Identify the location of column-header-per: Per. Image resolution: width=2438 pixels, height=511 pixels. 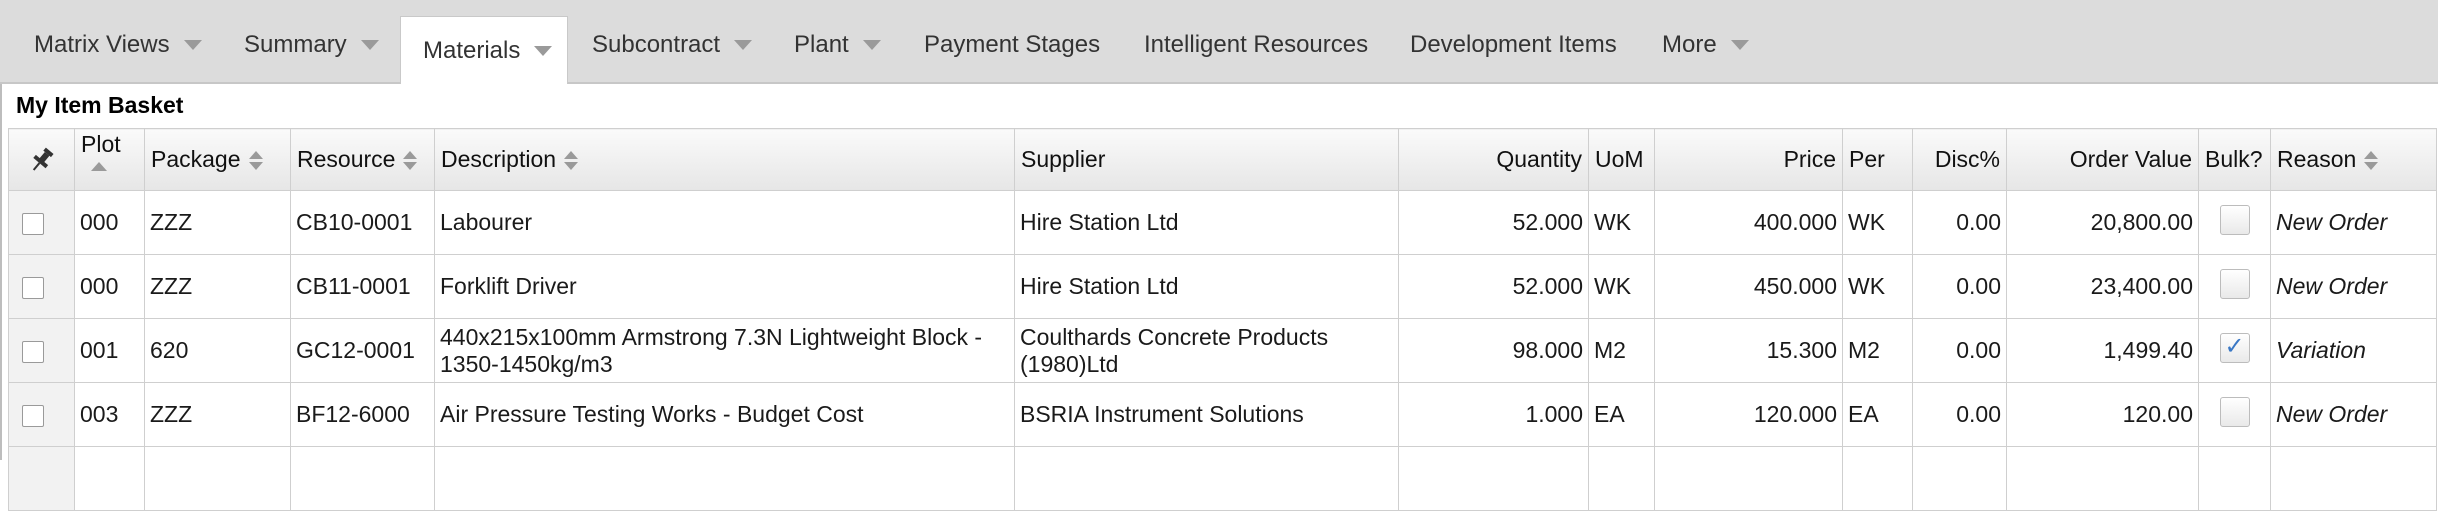
(1877, 159).